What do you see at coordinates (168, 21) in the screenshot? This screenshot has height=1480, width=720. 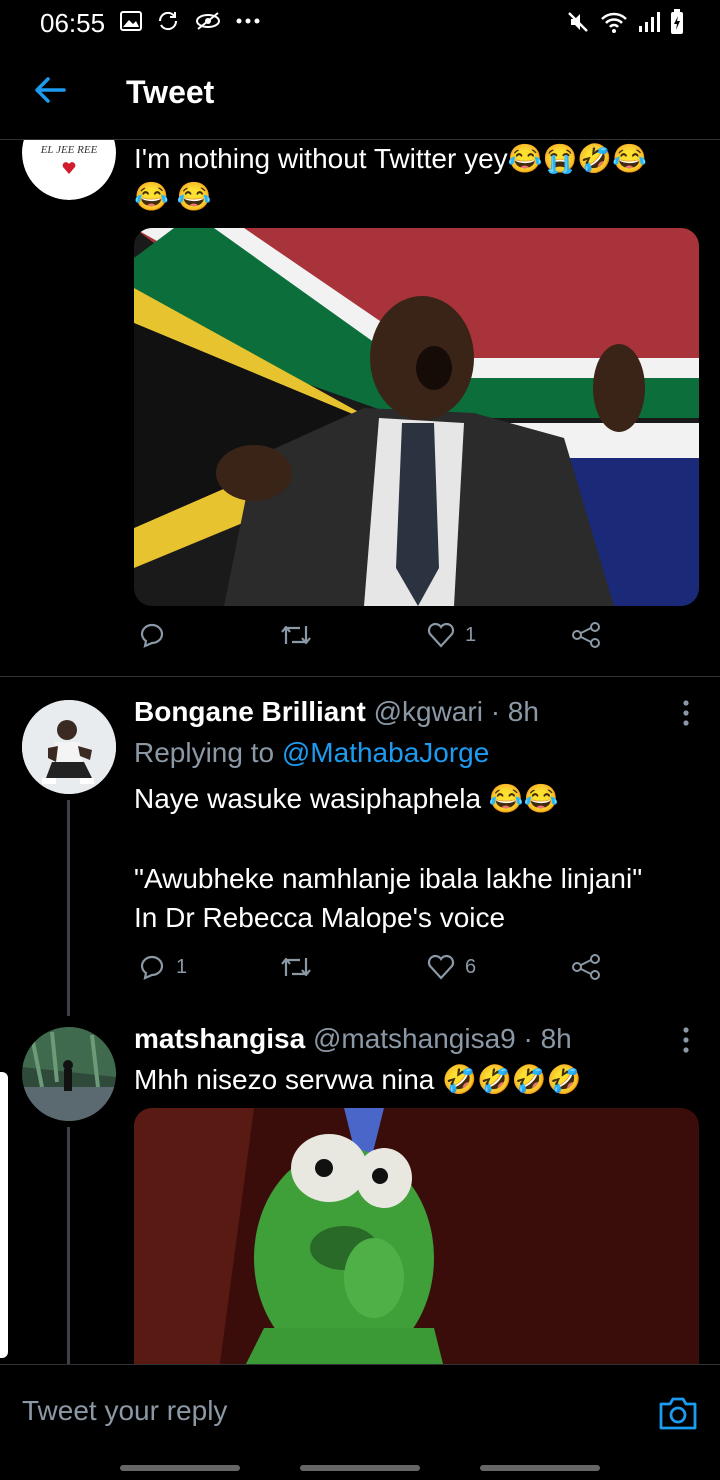 I see `sync-icon` at bounding box center [168, 21].